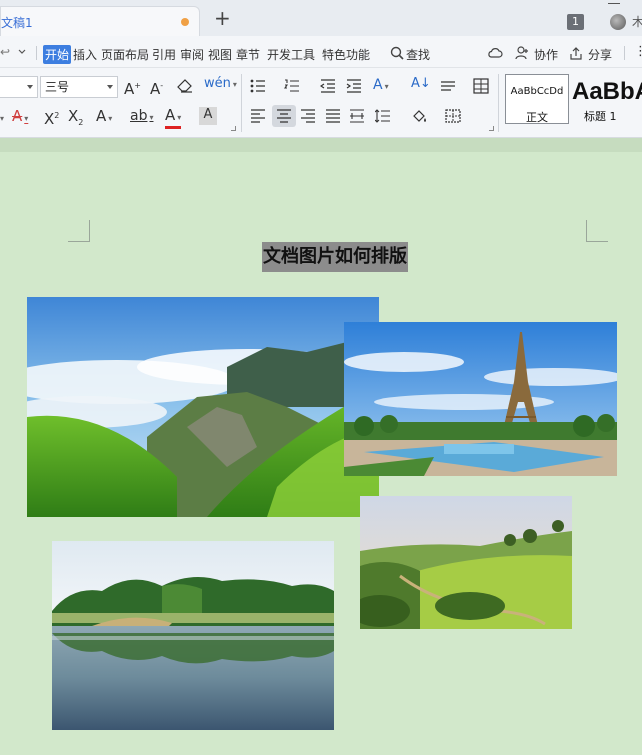  What do you see at coordinates (421, 84) in the screenshot?
I see `sort-icon: A↓` at bounding box center [421, 84].